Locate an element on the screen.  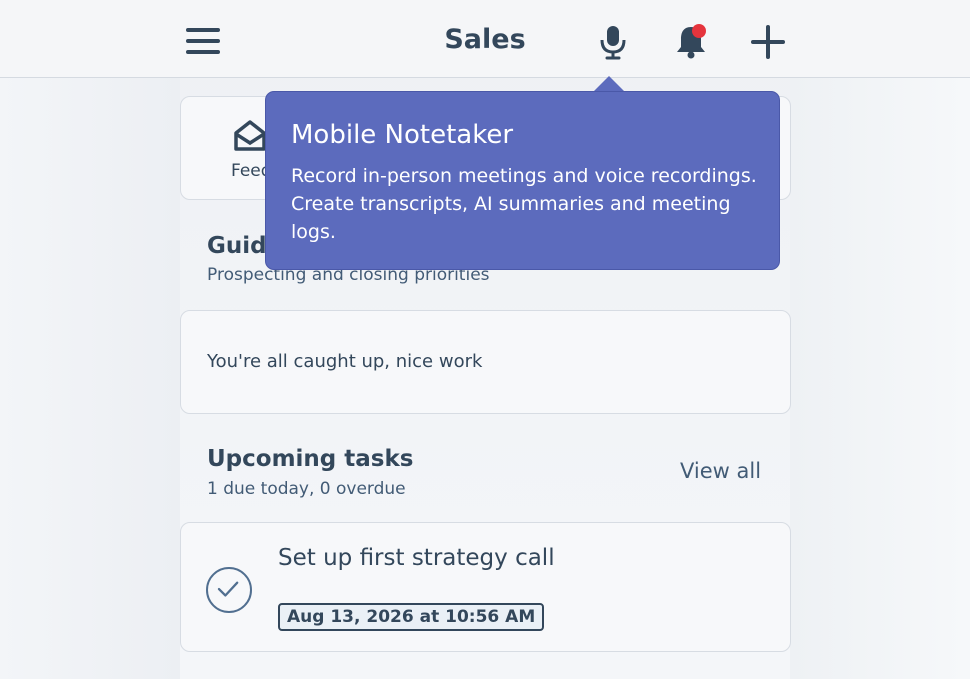
task-title: Set up first strategy call is located at coordinates (416, 558).